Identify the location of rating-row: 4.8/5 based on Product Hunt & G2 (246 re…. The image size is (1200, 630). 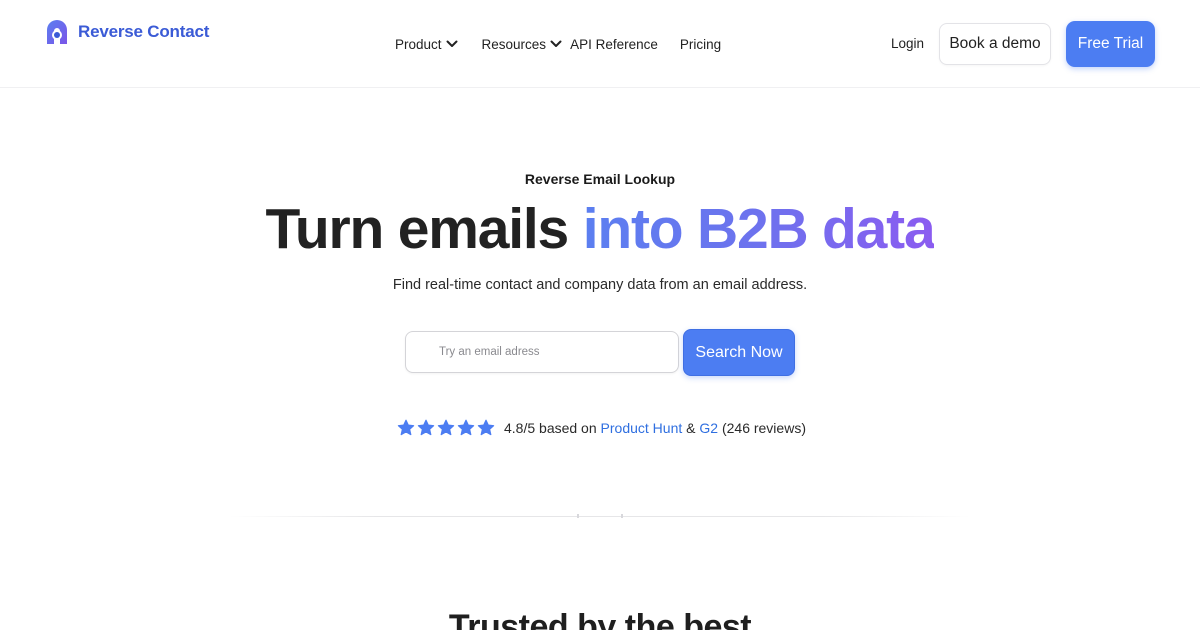
(601, 428).